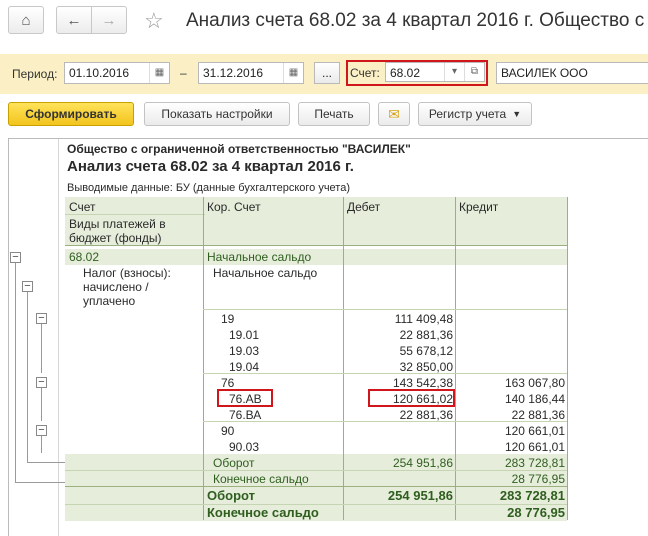  What do you see at coordinates (251, 73) in the screenshot?
I see `date-to-field: 31.12.2016 ▦` at bounding box center [251, 73].